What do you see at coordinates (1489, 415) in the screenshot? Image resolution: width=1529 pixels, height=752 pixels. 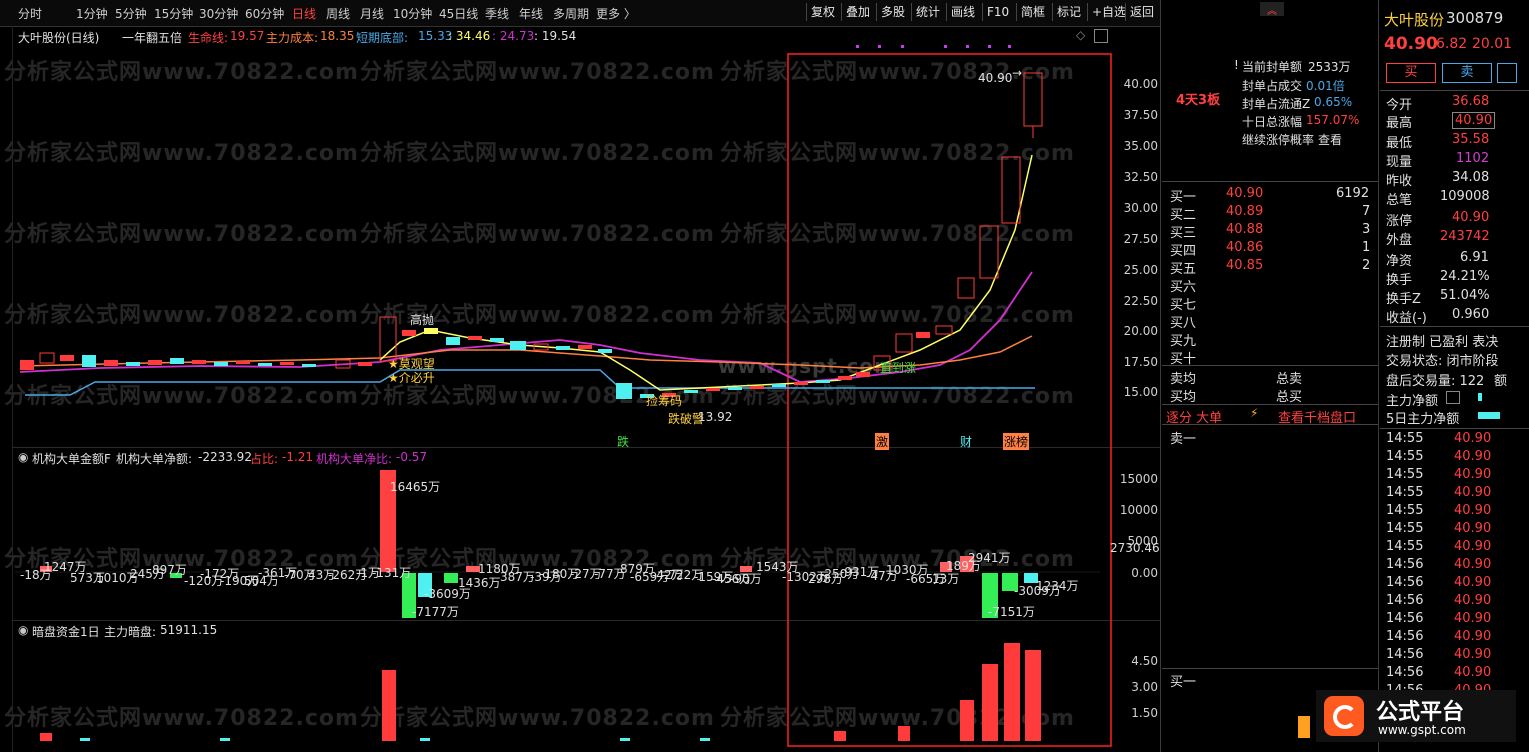 I see `net-main-5d-bar` at bounding box center [1489, 415].